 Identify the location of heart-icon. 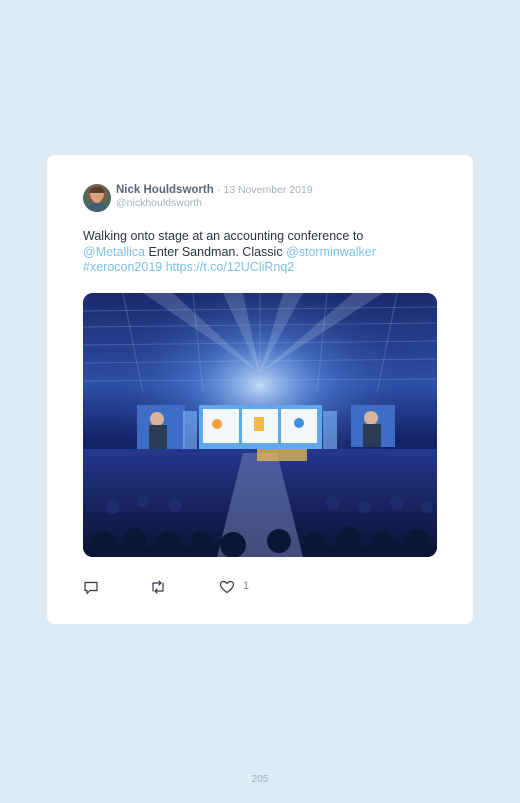
(227, 587).